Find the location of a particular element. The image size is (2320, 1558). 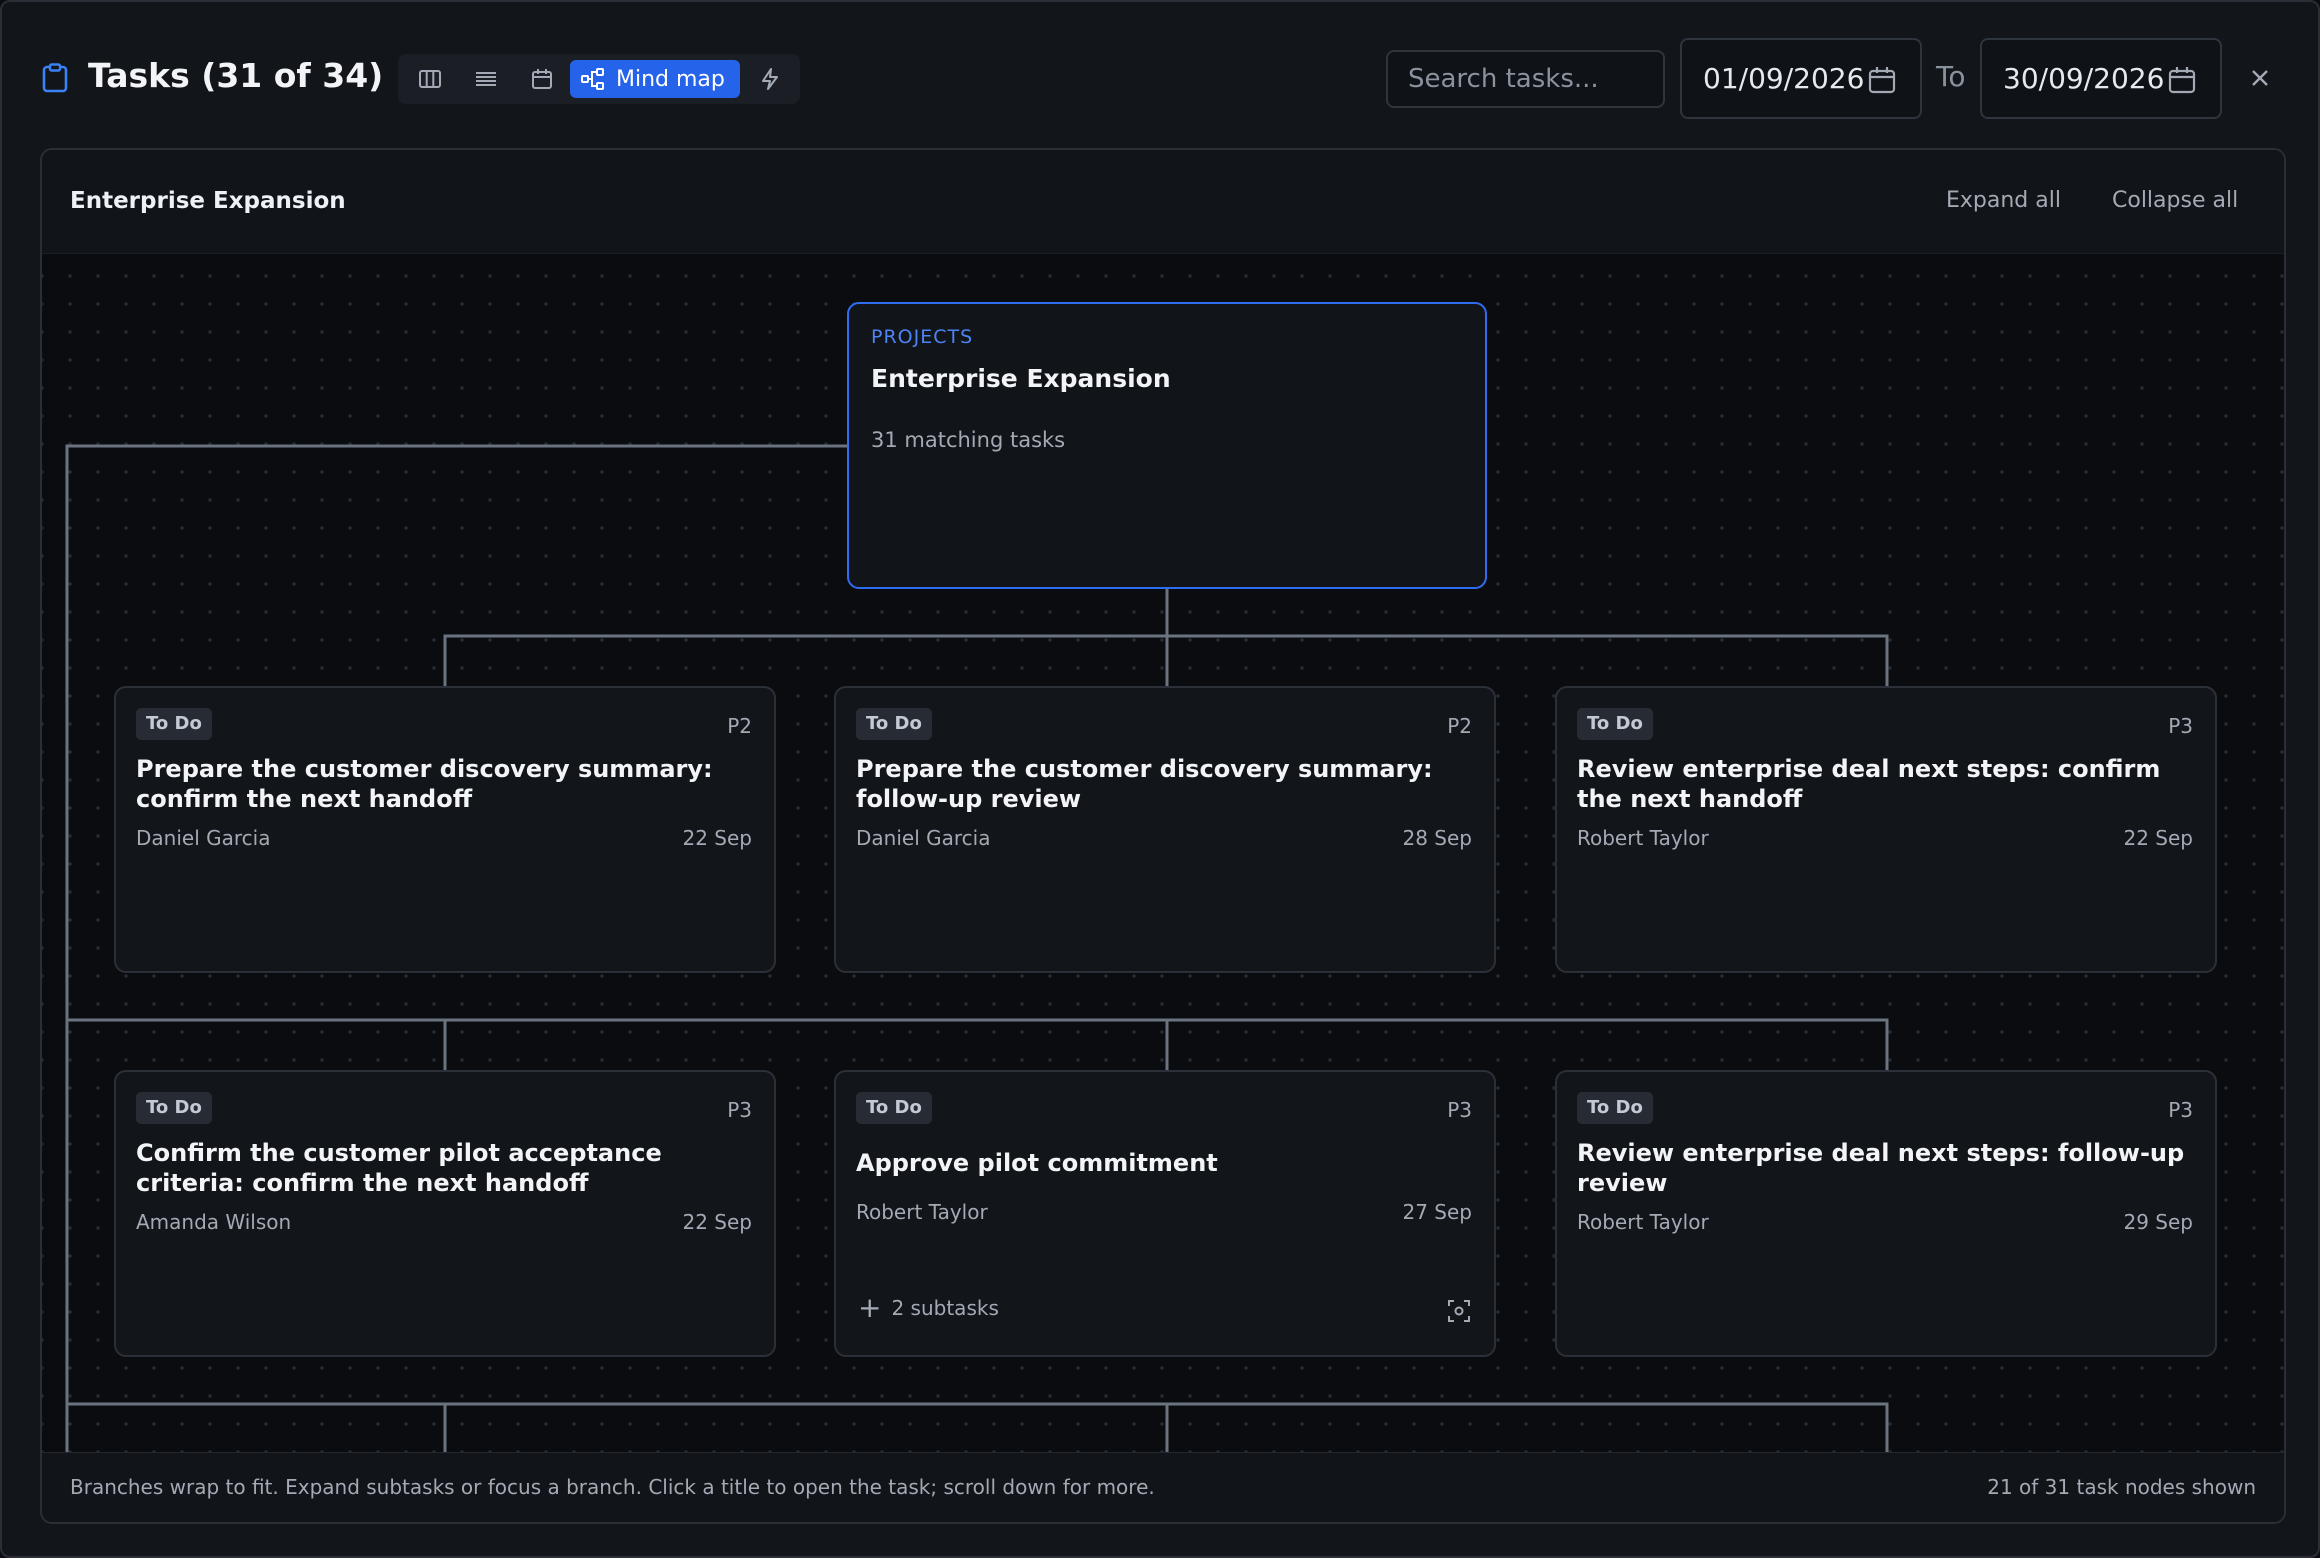

task-assignee: Amanda Wilson is located at coordinates (214, 1222).